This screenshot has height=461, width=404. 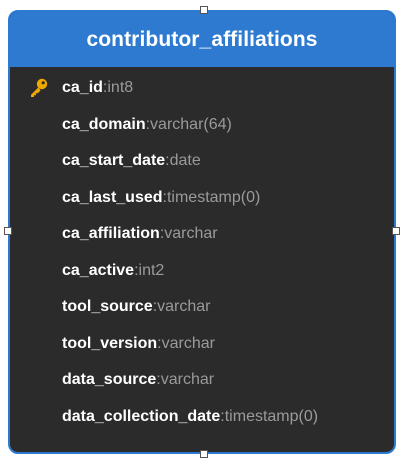 I want to click on column-row: data_source: varchar, so click(x=202, y=380).